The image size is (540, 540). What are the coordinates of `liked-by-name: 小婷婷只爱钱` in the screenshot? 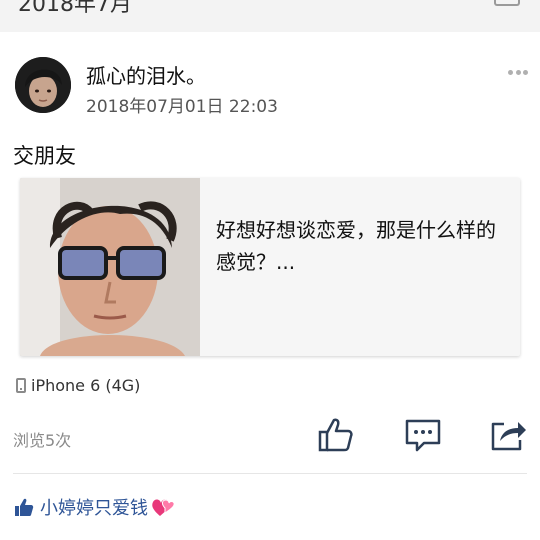 It's located at (94, 507).